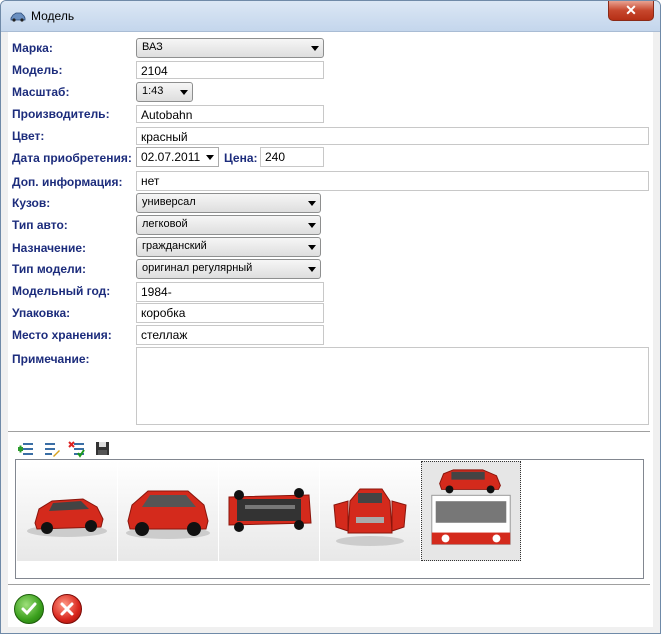 This screenshot has width=661, height=634. What do you see at coordinates (171, 157) in the screenshot?
I see `purchase-date-value: 02.07.2011` at bounding box center [171, 157].